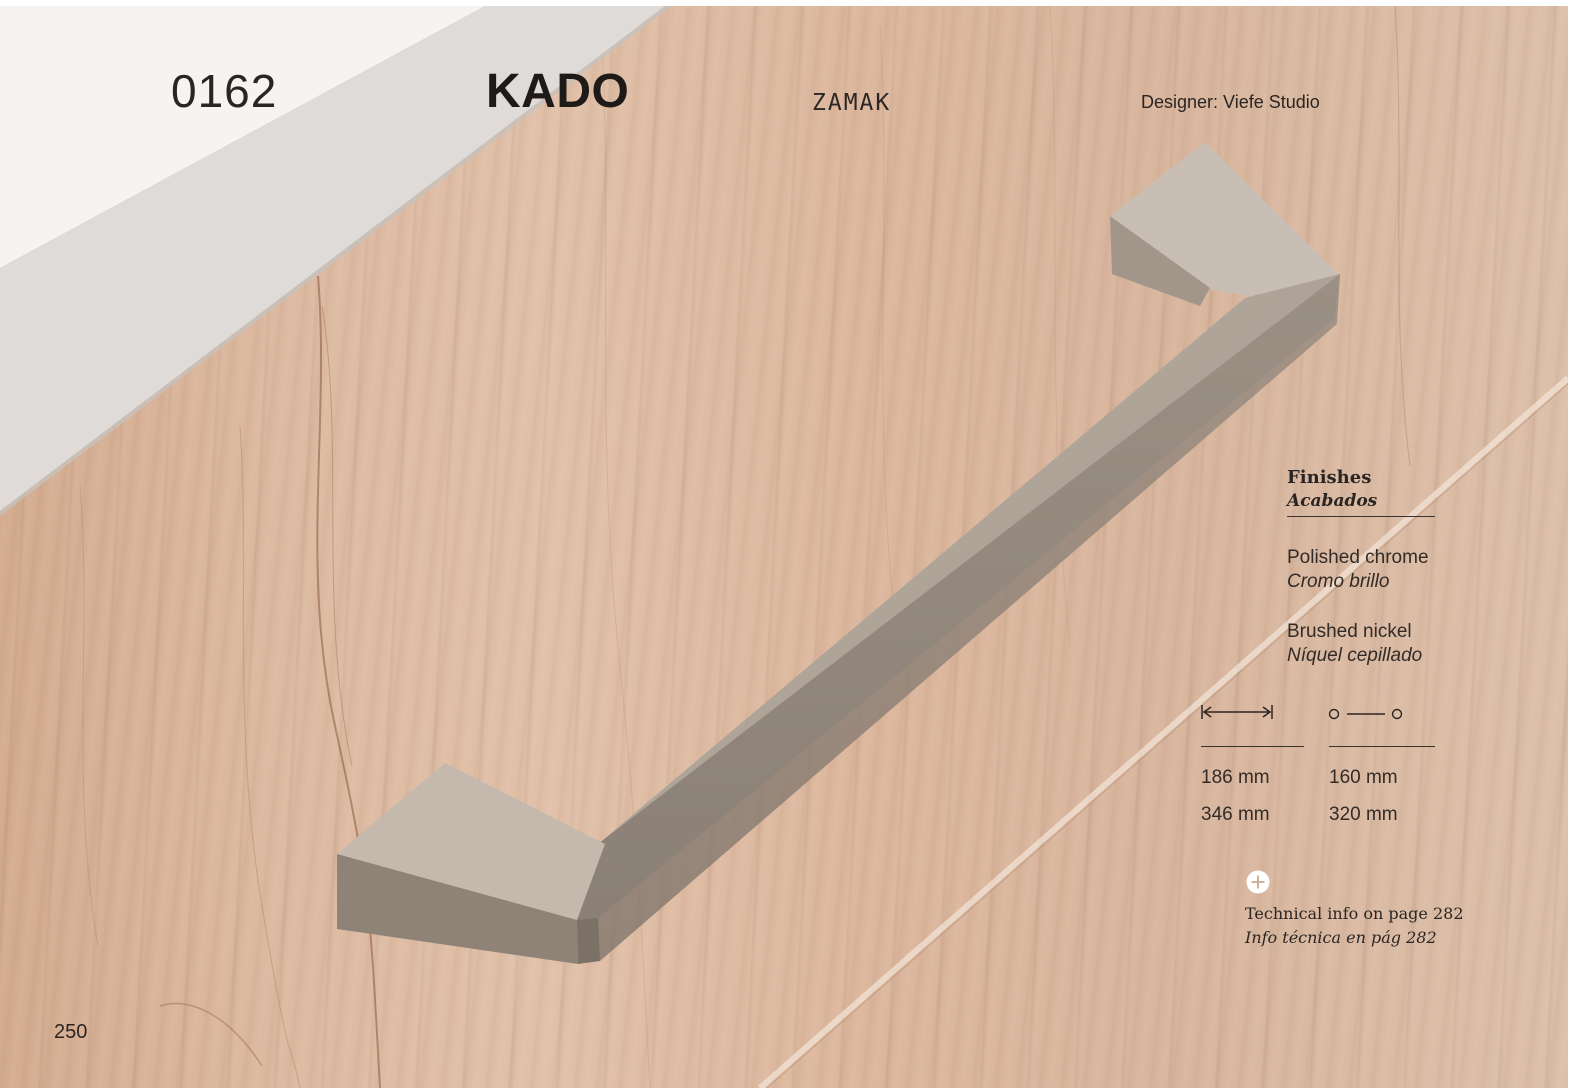  Describe the element at coordinates (1329, 477) in the screenshot. I see `finishes-heading: Finishes` at that location.